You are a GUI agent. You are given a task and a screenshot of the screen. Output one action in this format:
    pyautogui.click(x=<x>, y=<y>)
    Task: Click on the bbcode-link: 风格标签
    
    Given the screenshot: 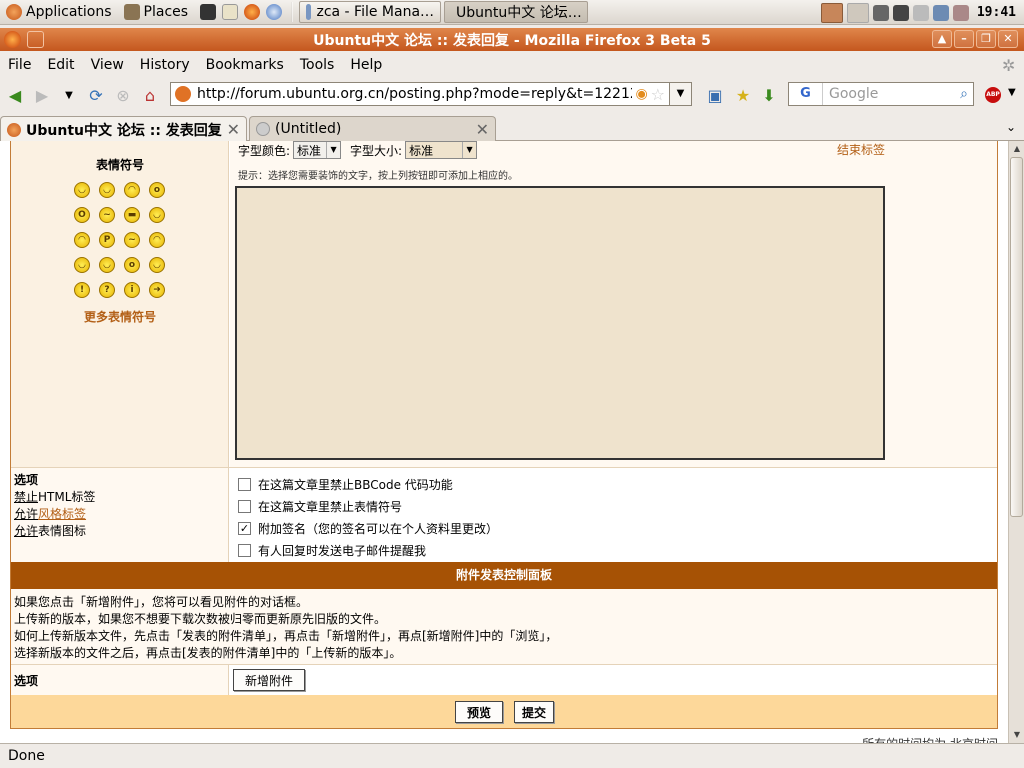 What is the action you would take?
    pyautogui.click(x=62, y=514)
    